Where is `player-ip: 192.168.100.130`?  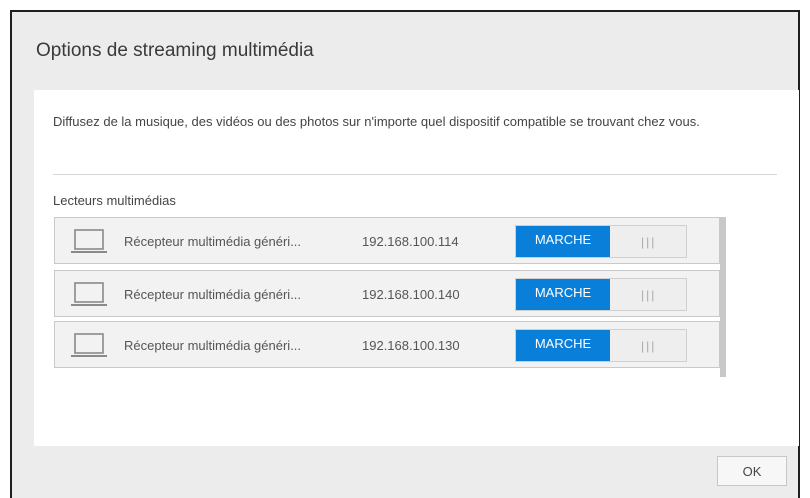 player-ip: 192.168.100.130 is located at coordinates (411, 345).